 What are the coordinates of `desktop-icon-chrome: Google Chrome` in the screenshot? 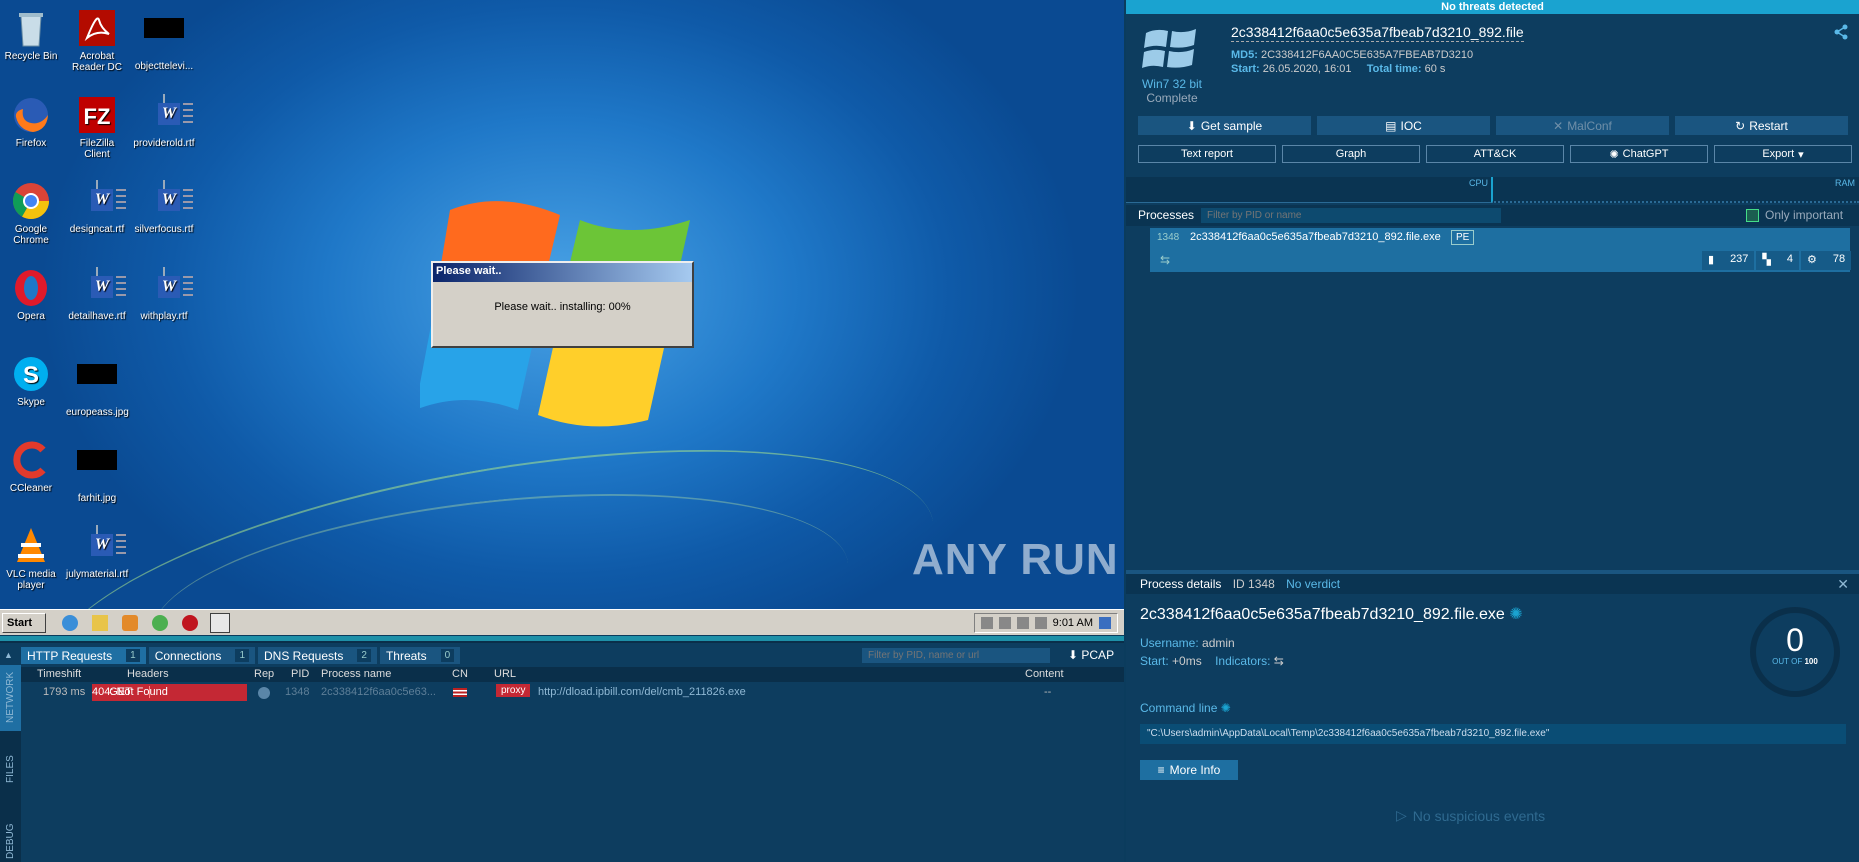 It's located at (31, 213).